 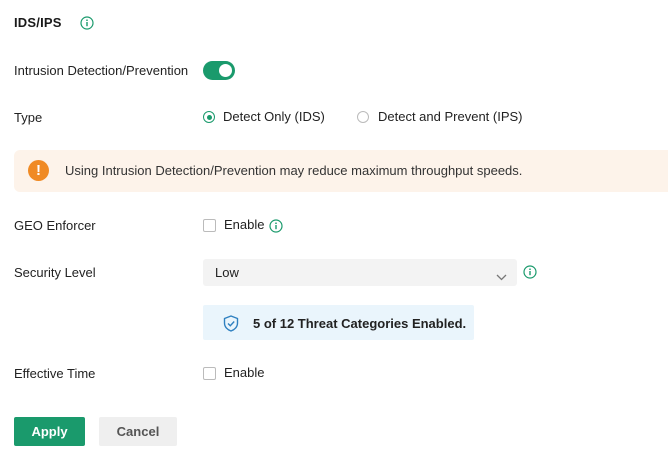 What do you see at coordinates (244, 372) in the screenshot?
I see `effective-checkbox-label: Enable` at bounding box center [244, 372].